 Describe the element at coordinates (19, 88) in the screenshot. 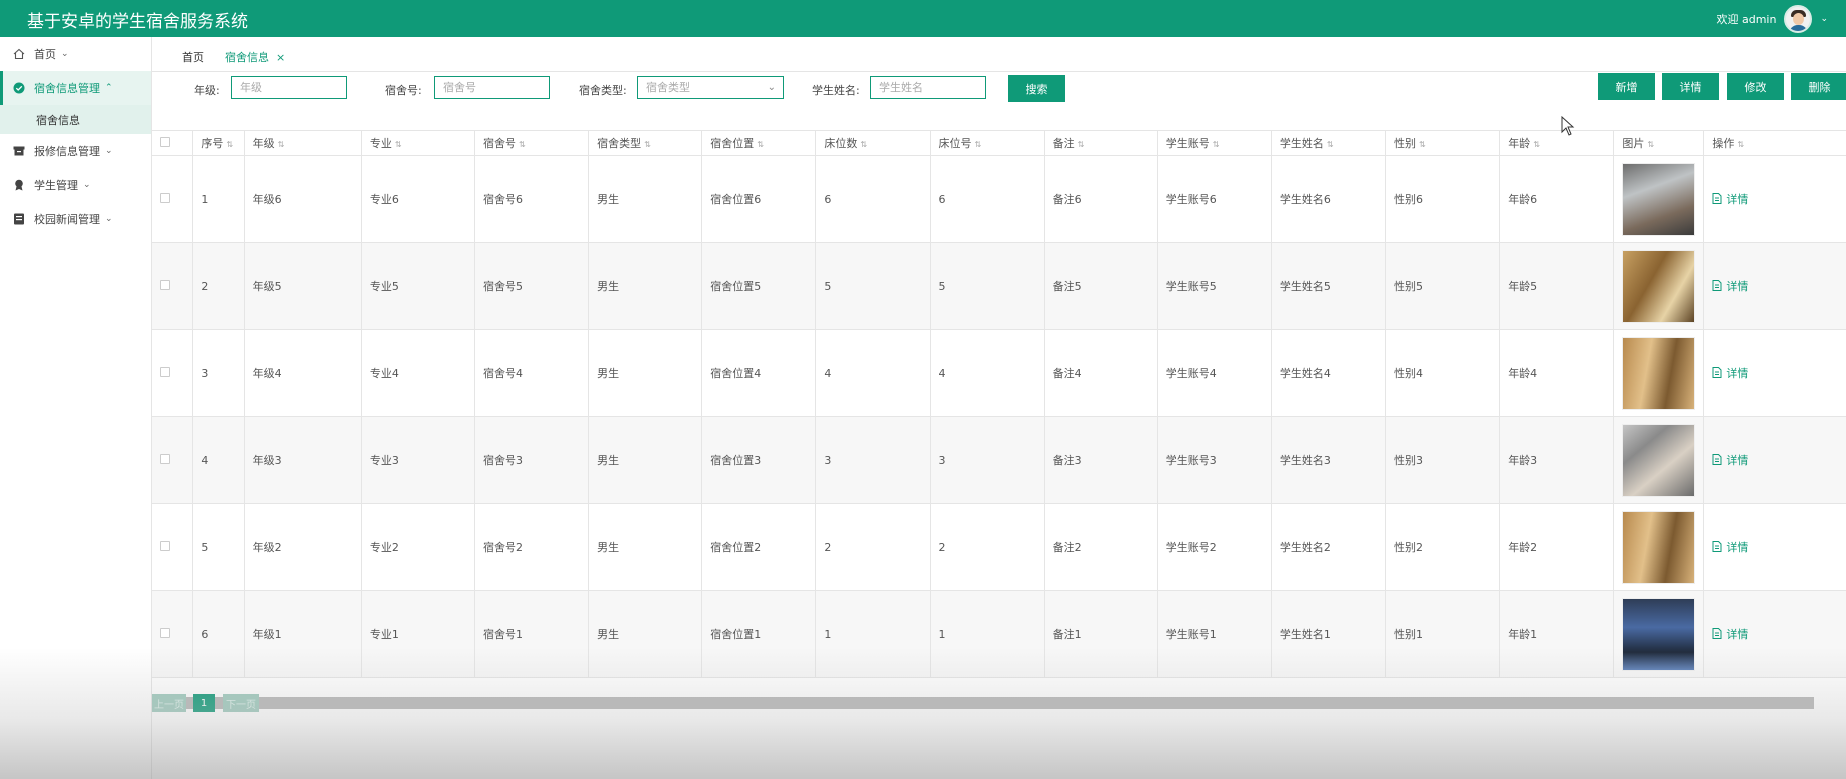

I see `check-circle-icon` at that location.